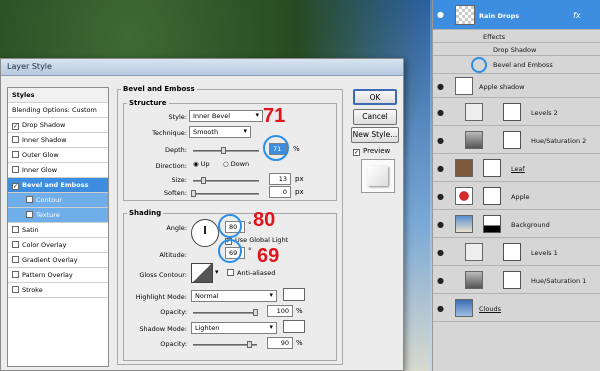  Describe the element at coordinates (58, 275) in the screenshot. I see `style-item-pattern-overlay: Pattern Overlay` at that location.